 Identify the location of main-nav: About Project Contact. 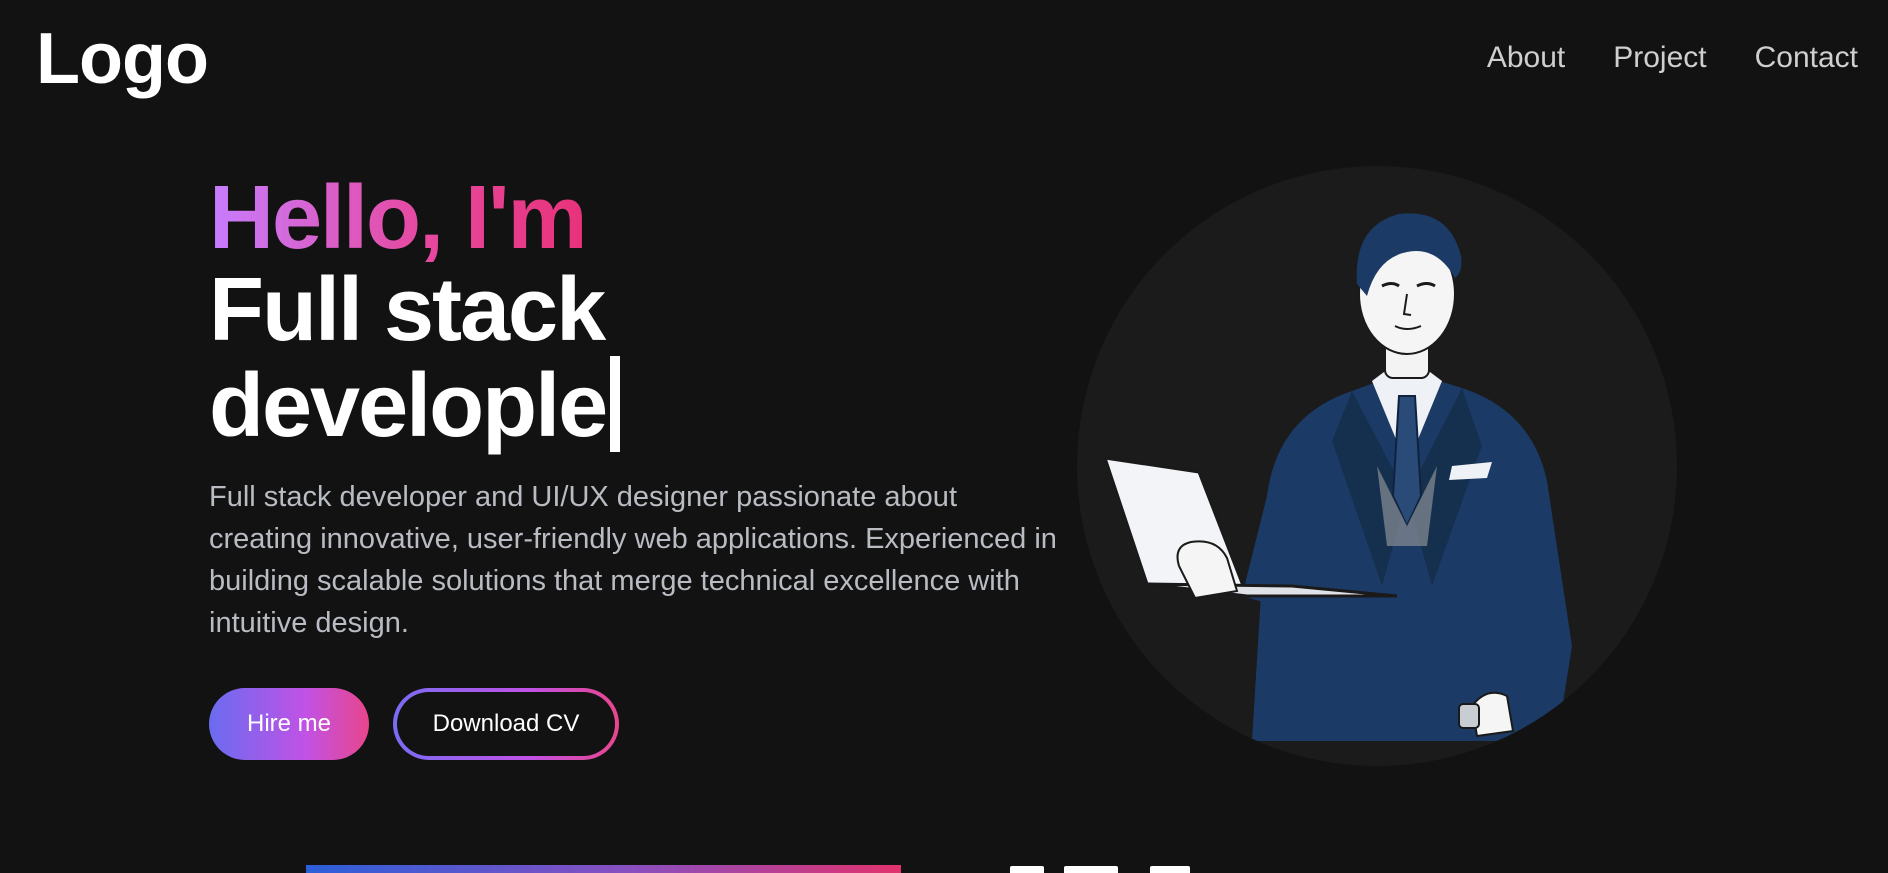
(1672, 58).